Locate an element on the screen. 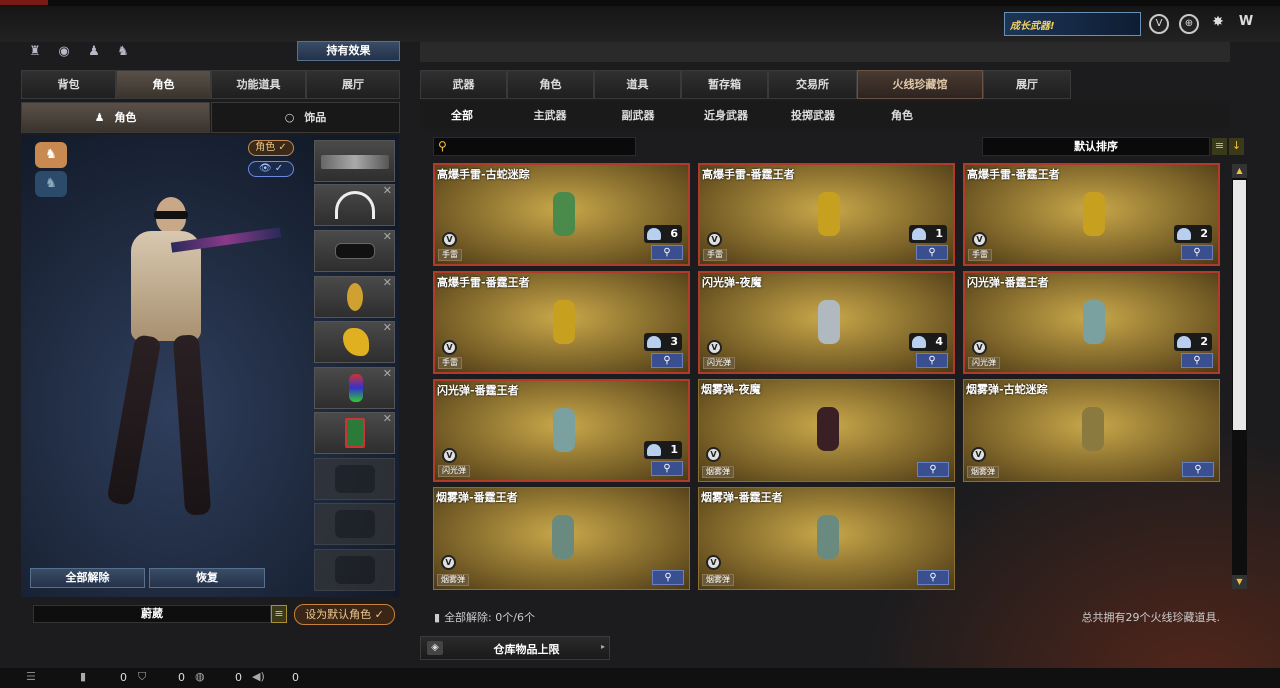 The image size is (1280, 688). subtab-all: 全部 is located at coordinates (462, 116).